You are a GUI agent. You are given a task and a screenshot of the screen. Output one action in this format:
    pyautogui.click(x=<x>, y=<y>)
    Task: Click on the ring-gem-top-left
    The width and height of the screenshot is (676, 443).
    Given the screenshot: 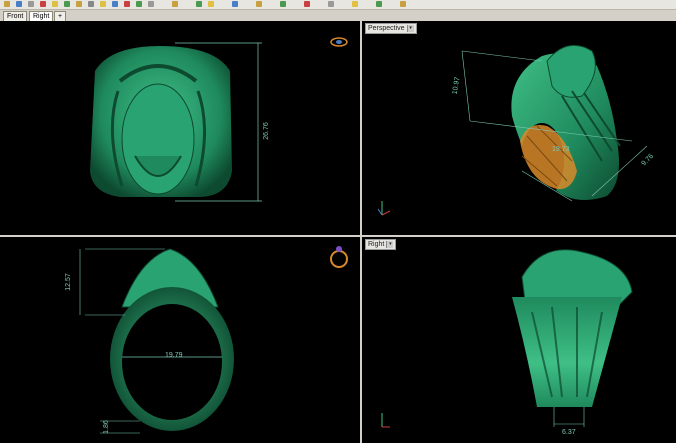 What is the action you would take?
    pyautogui.click(x=339, y=42)
    